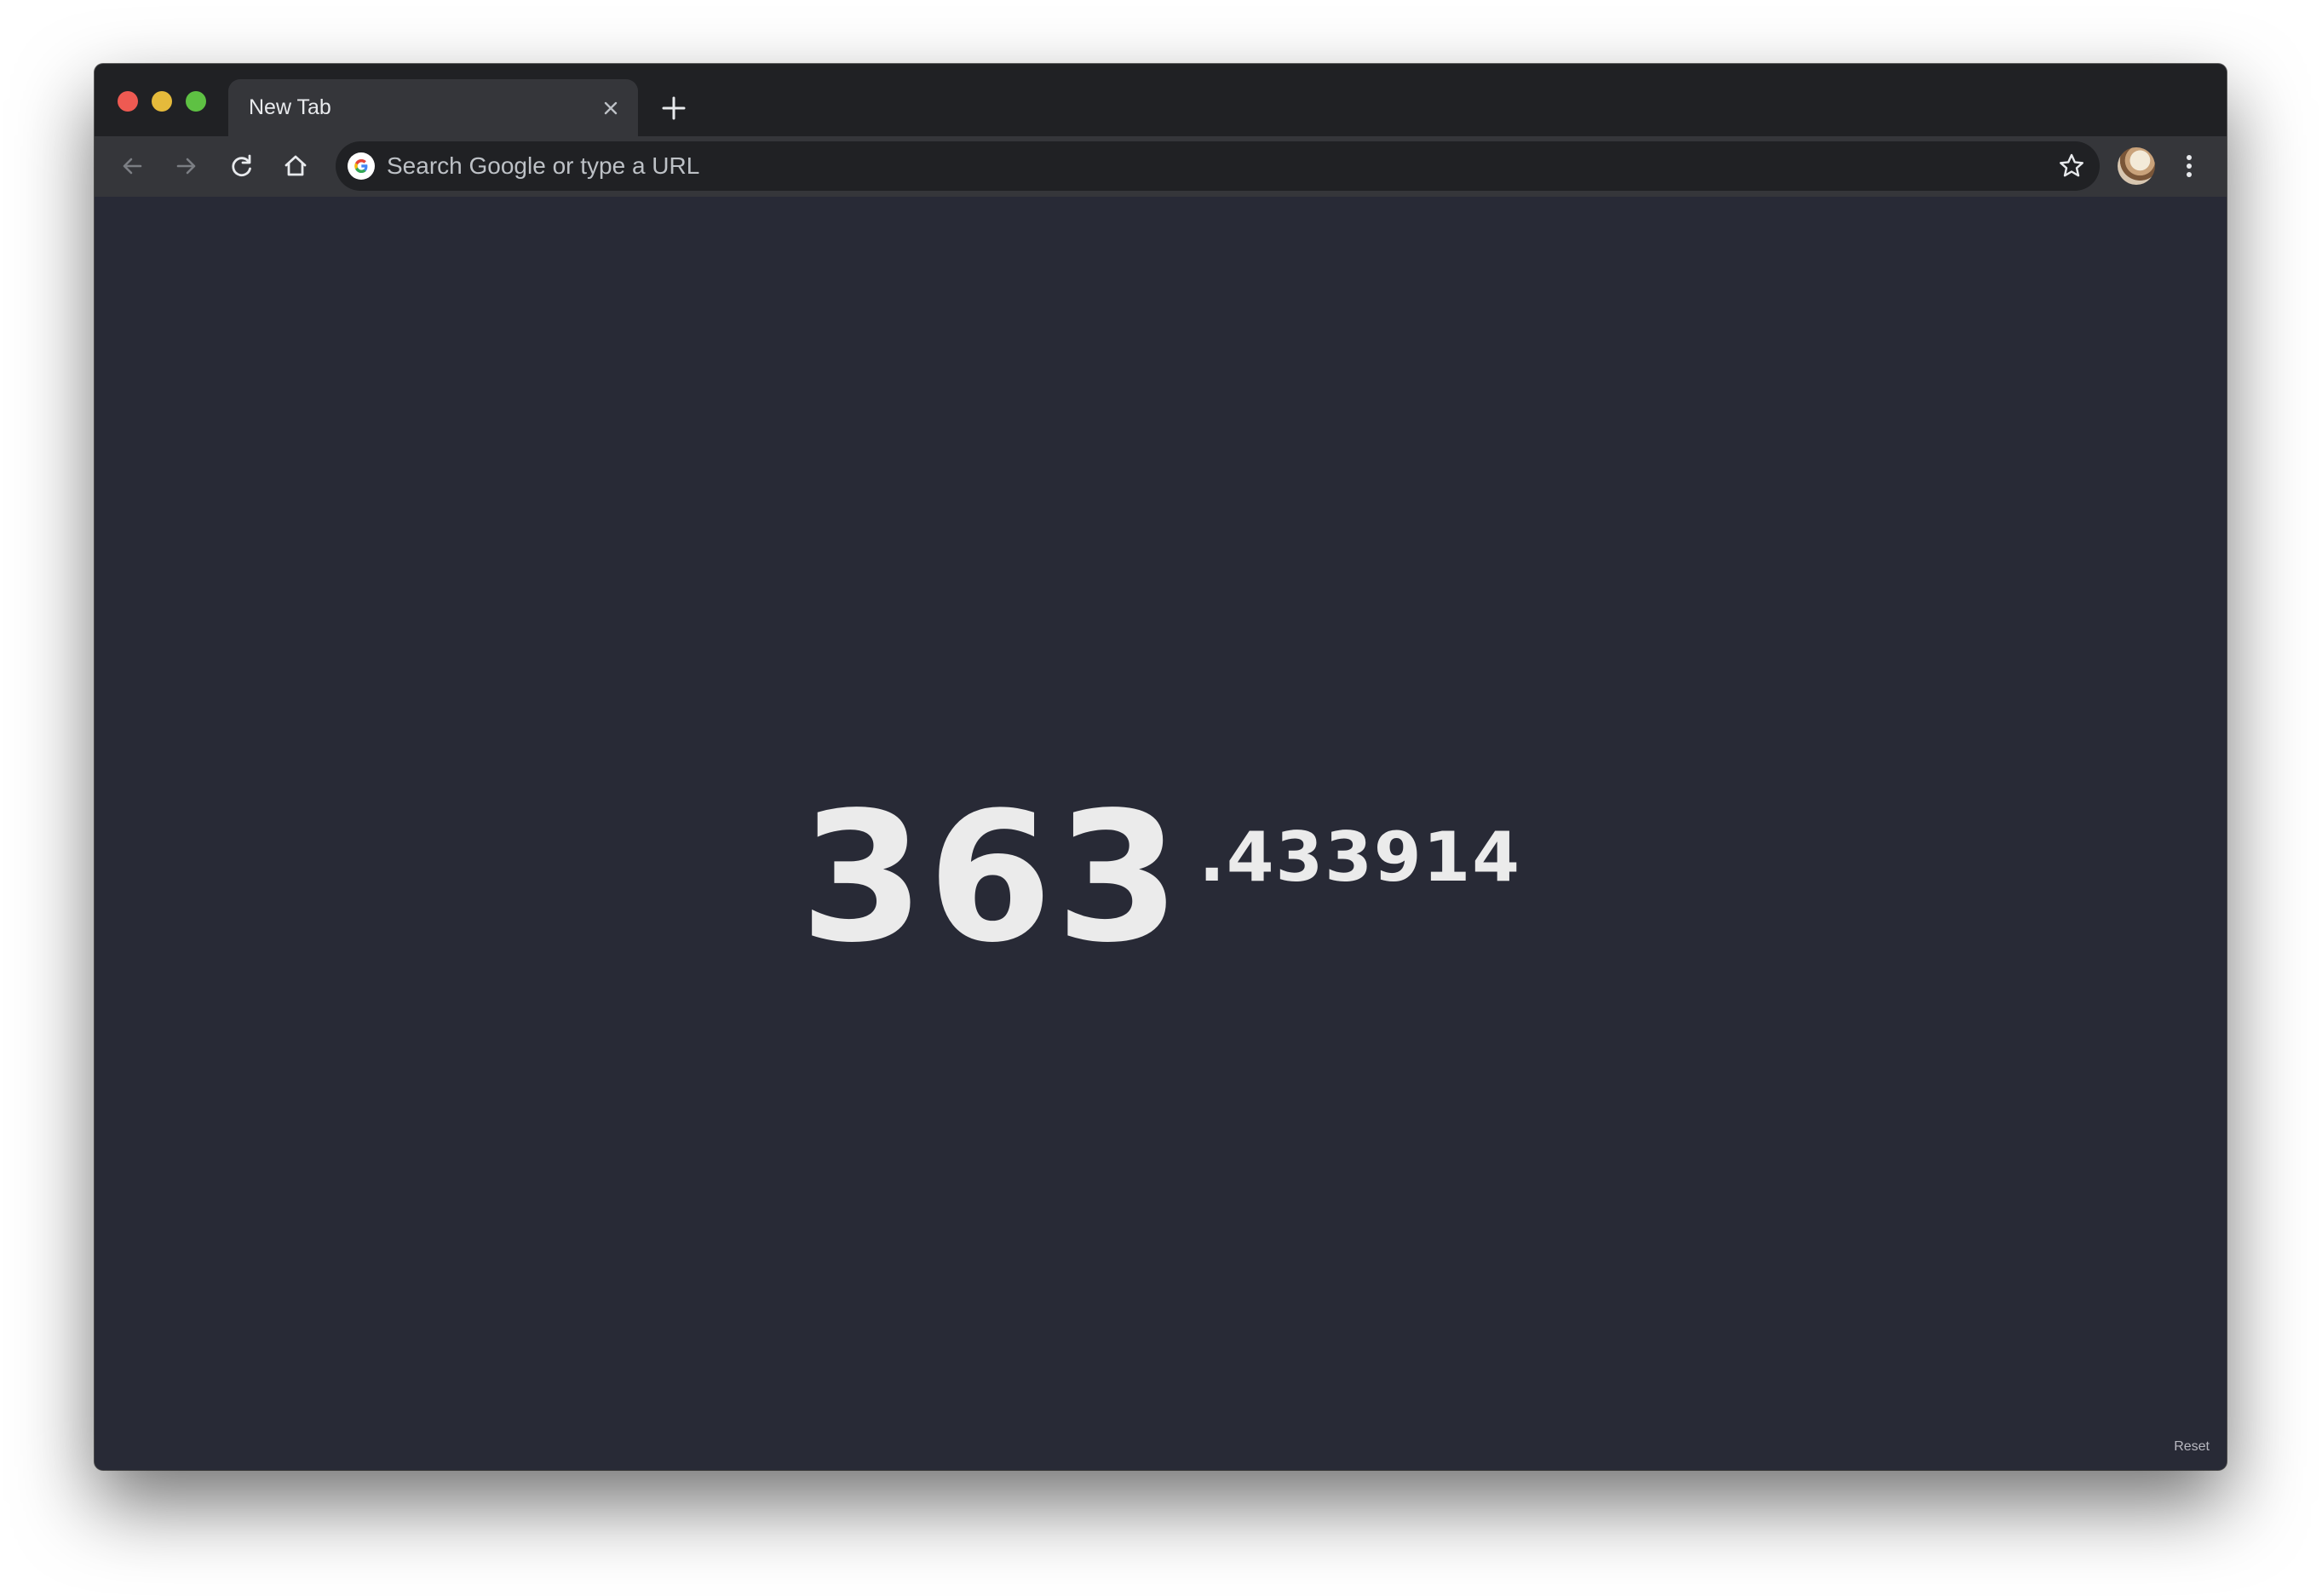  I want to click on address-bar, so click(1218, 166).